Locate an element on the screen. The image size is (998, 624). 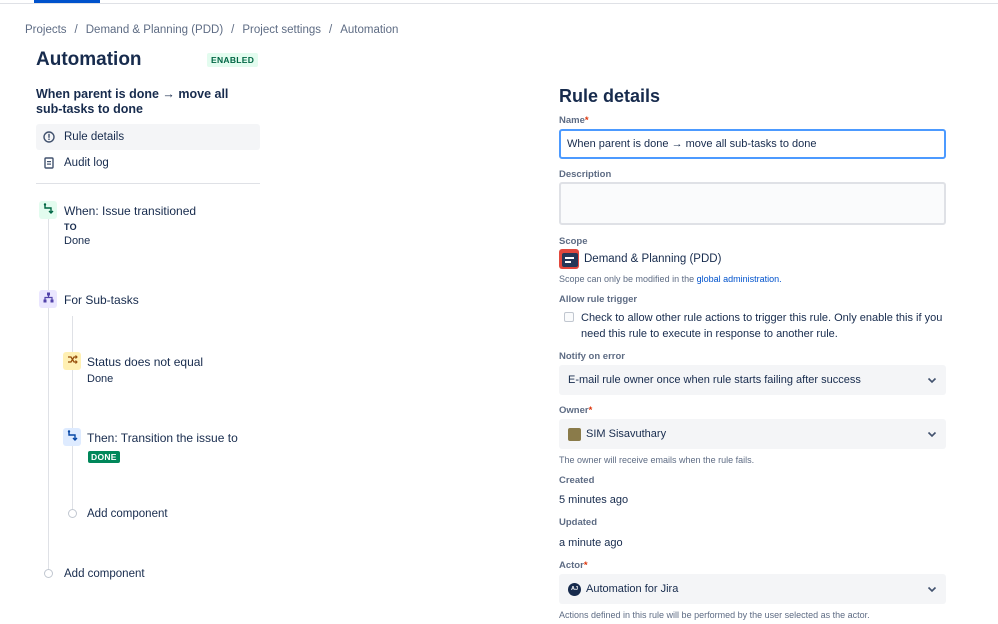
description-label: Description is located at coordinates (585, 174).